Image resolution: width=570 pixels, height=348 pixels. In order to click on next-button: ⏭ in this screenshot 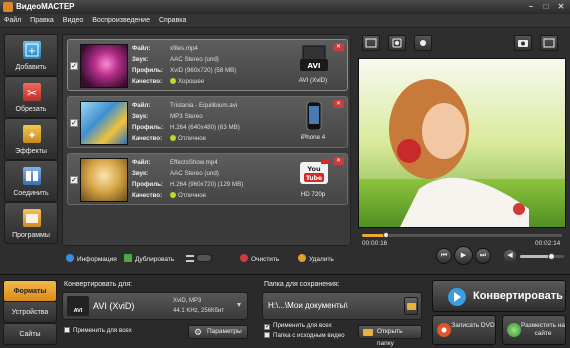, I will do `click(483, 256)`.